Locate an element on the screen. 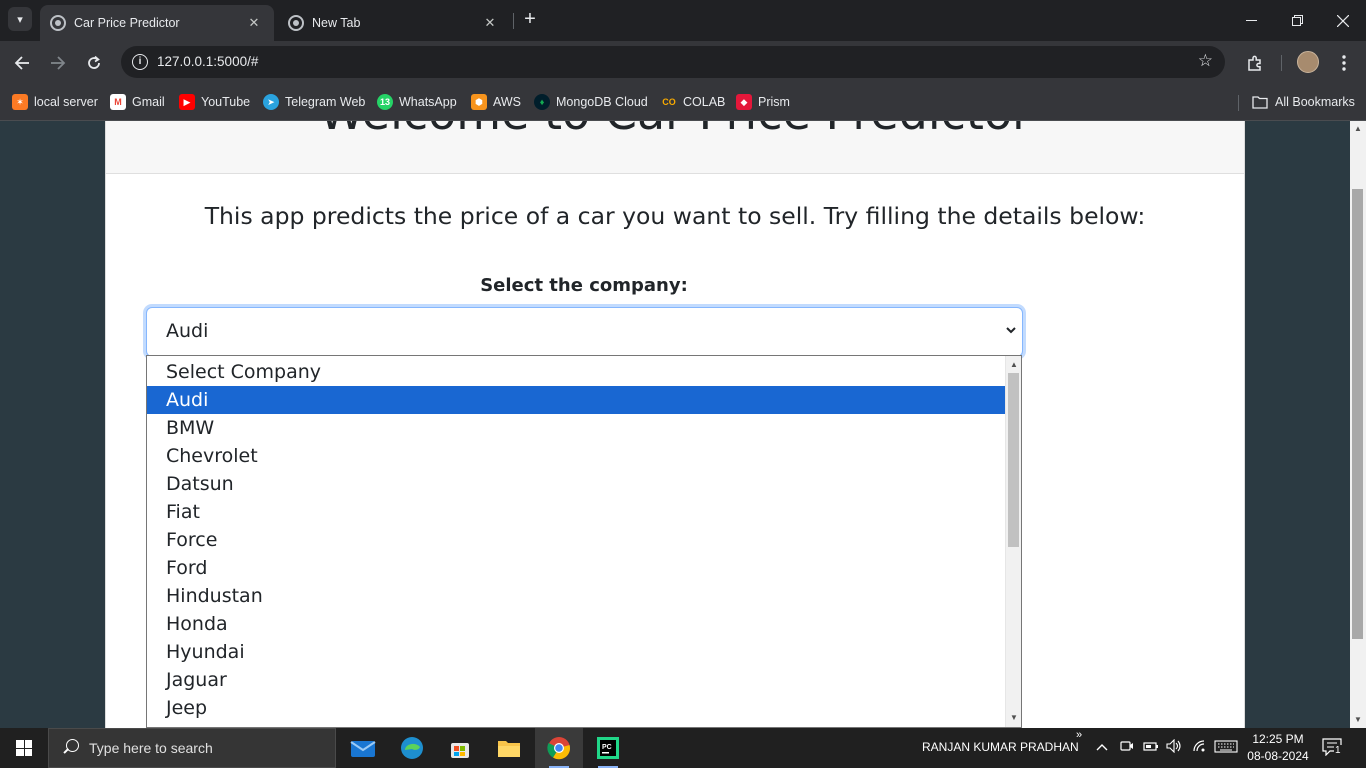 This screenshot has height=768, width=1366. bookmark-aws: ⬢ AWS is located at coordinates (496, 102).